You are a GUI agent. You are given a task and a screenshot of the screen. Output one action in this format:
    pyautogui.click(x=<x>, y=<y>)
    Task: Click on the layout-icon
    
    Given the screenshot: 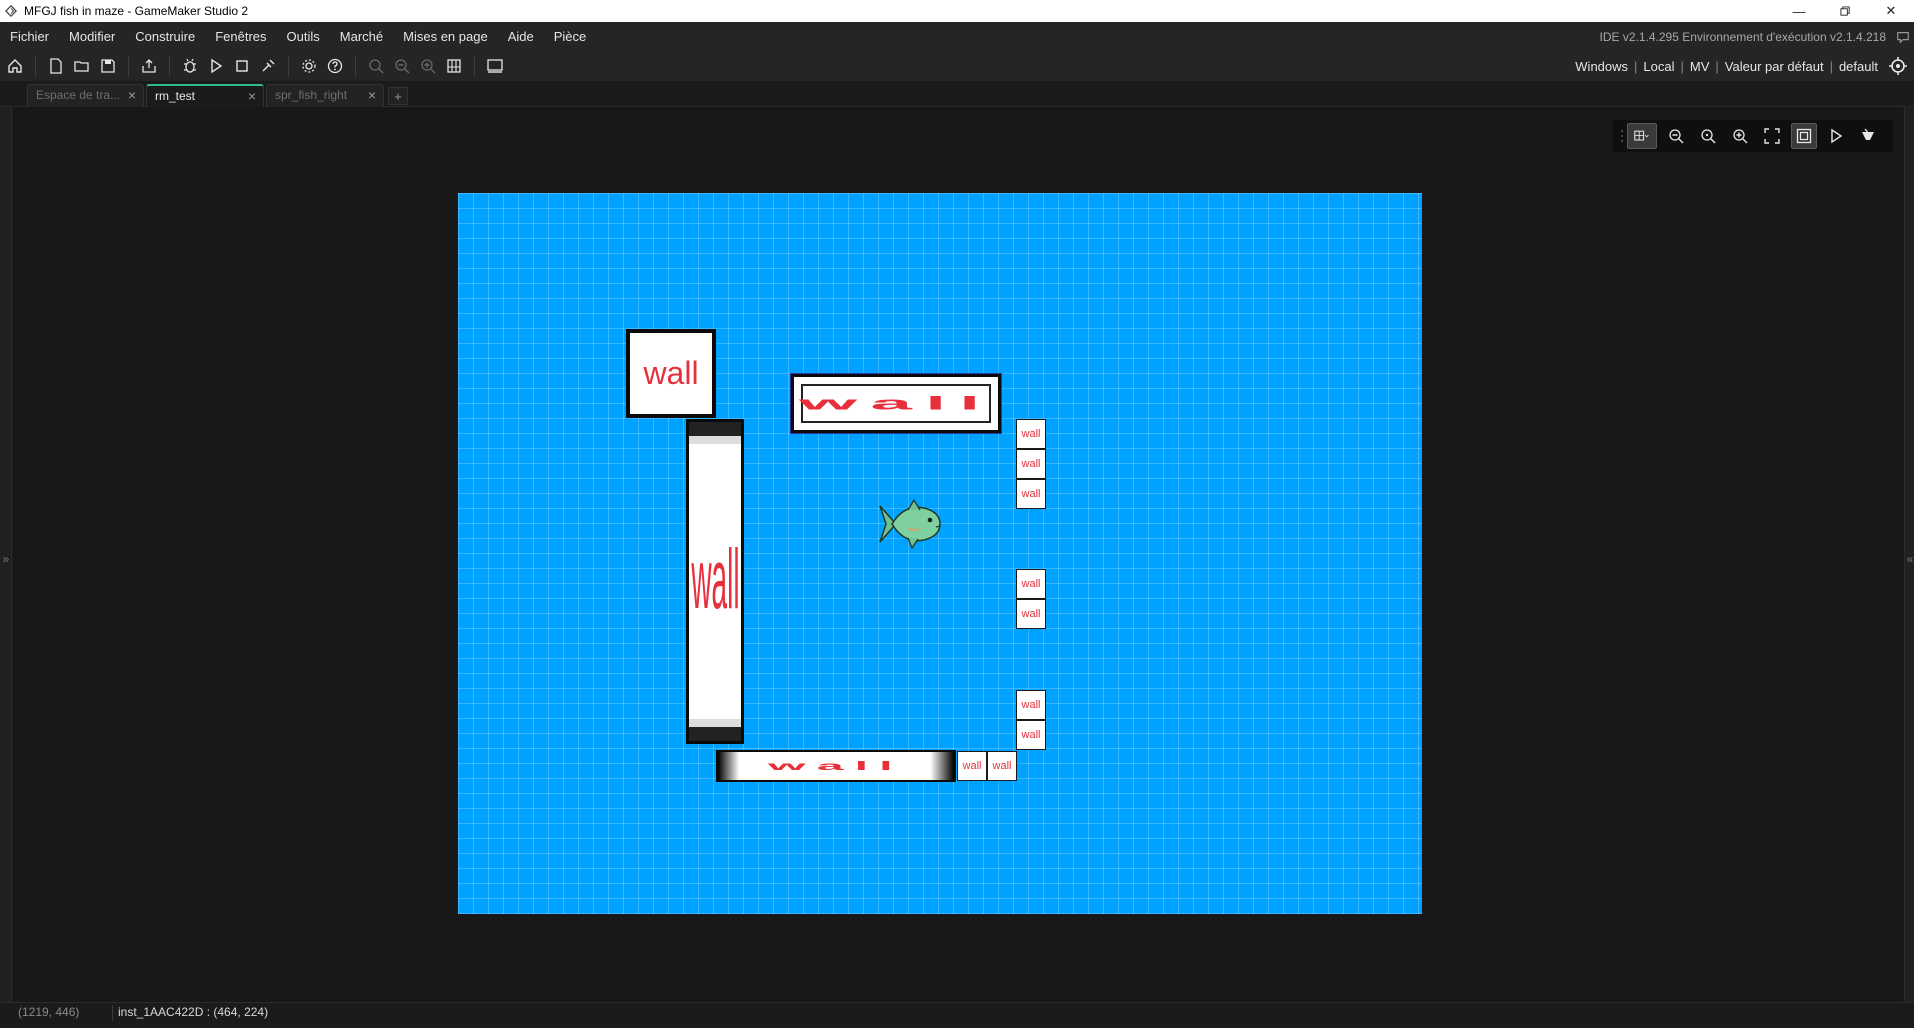 What is the action you would take?
    pyautogui.click(x=454, y=66)
    